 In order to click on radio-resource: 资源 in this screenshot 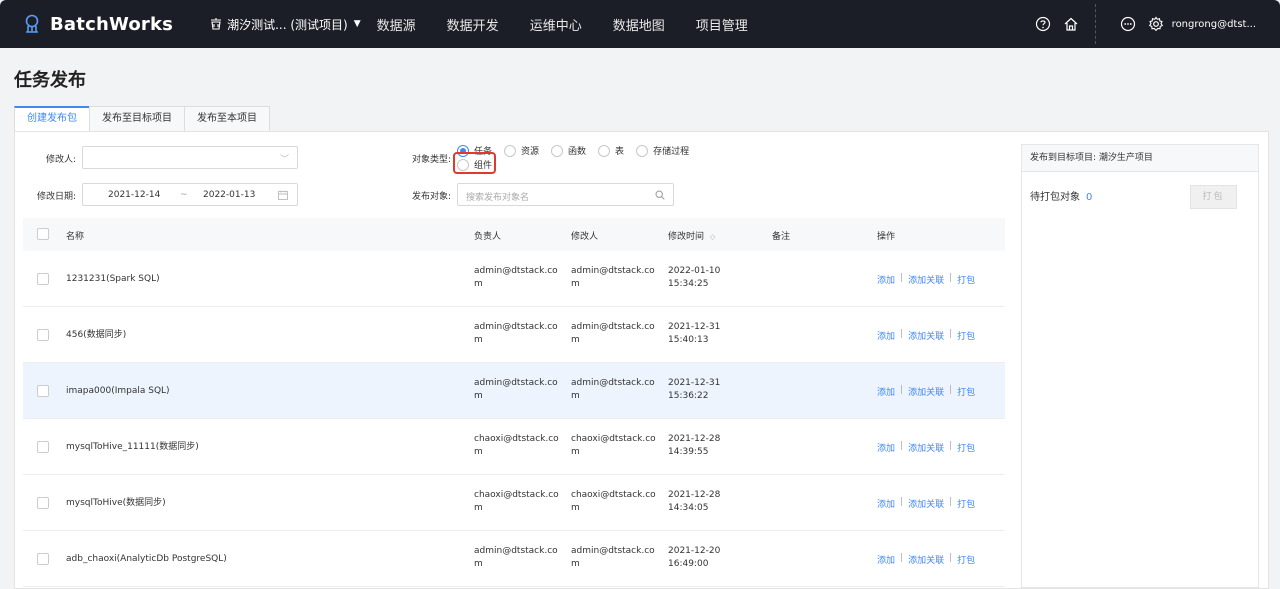, I will do `click(521, 150)`.